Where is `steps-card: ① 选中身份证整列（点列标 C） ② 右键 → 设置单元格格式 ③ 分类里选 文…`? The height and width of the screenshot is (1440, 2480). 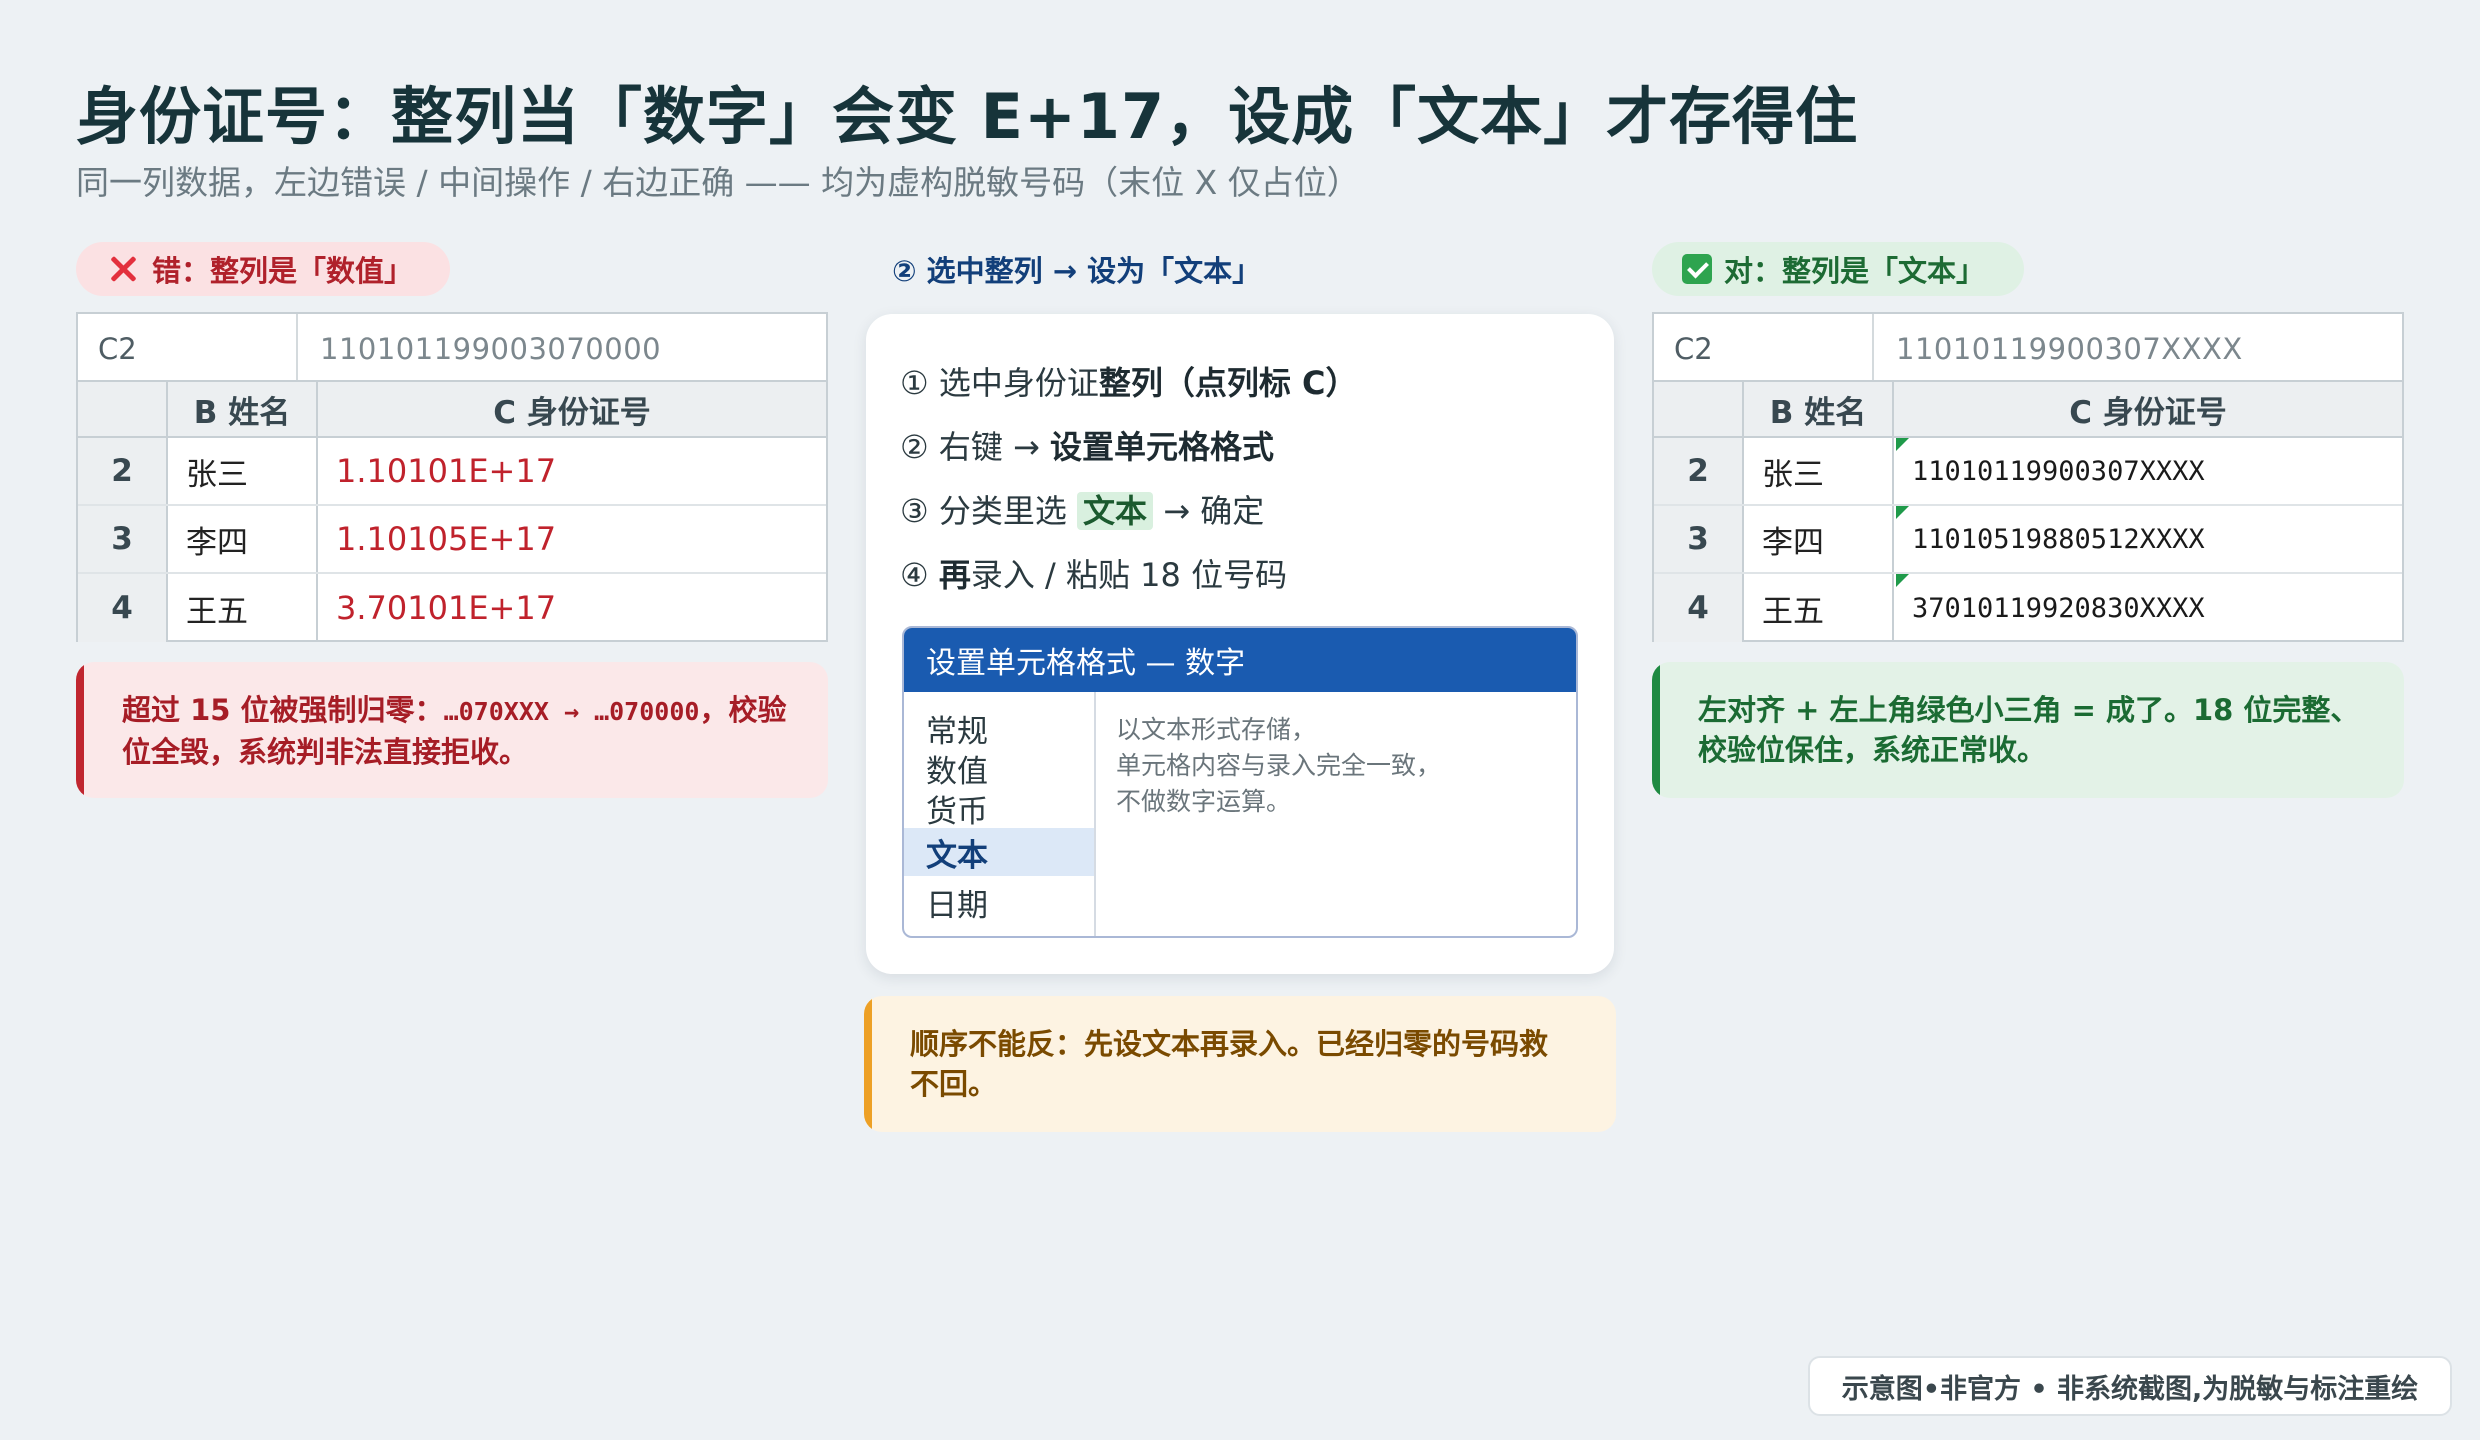
steps-card: ① 选中身份证整列（点列标 C） ② 右键 → 设置单元格格式 ③ 分类里选 文… is located at coordinates (1240, 644).